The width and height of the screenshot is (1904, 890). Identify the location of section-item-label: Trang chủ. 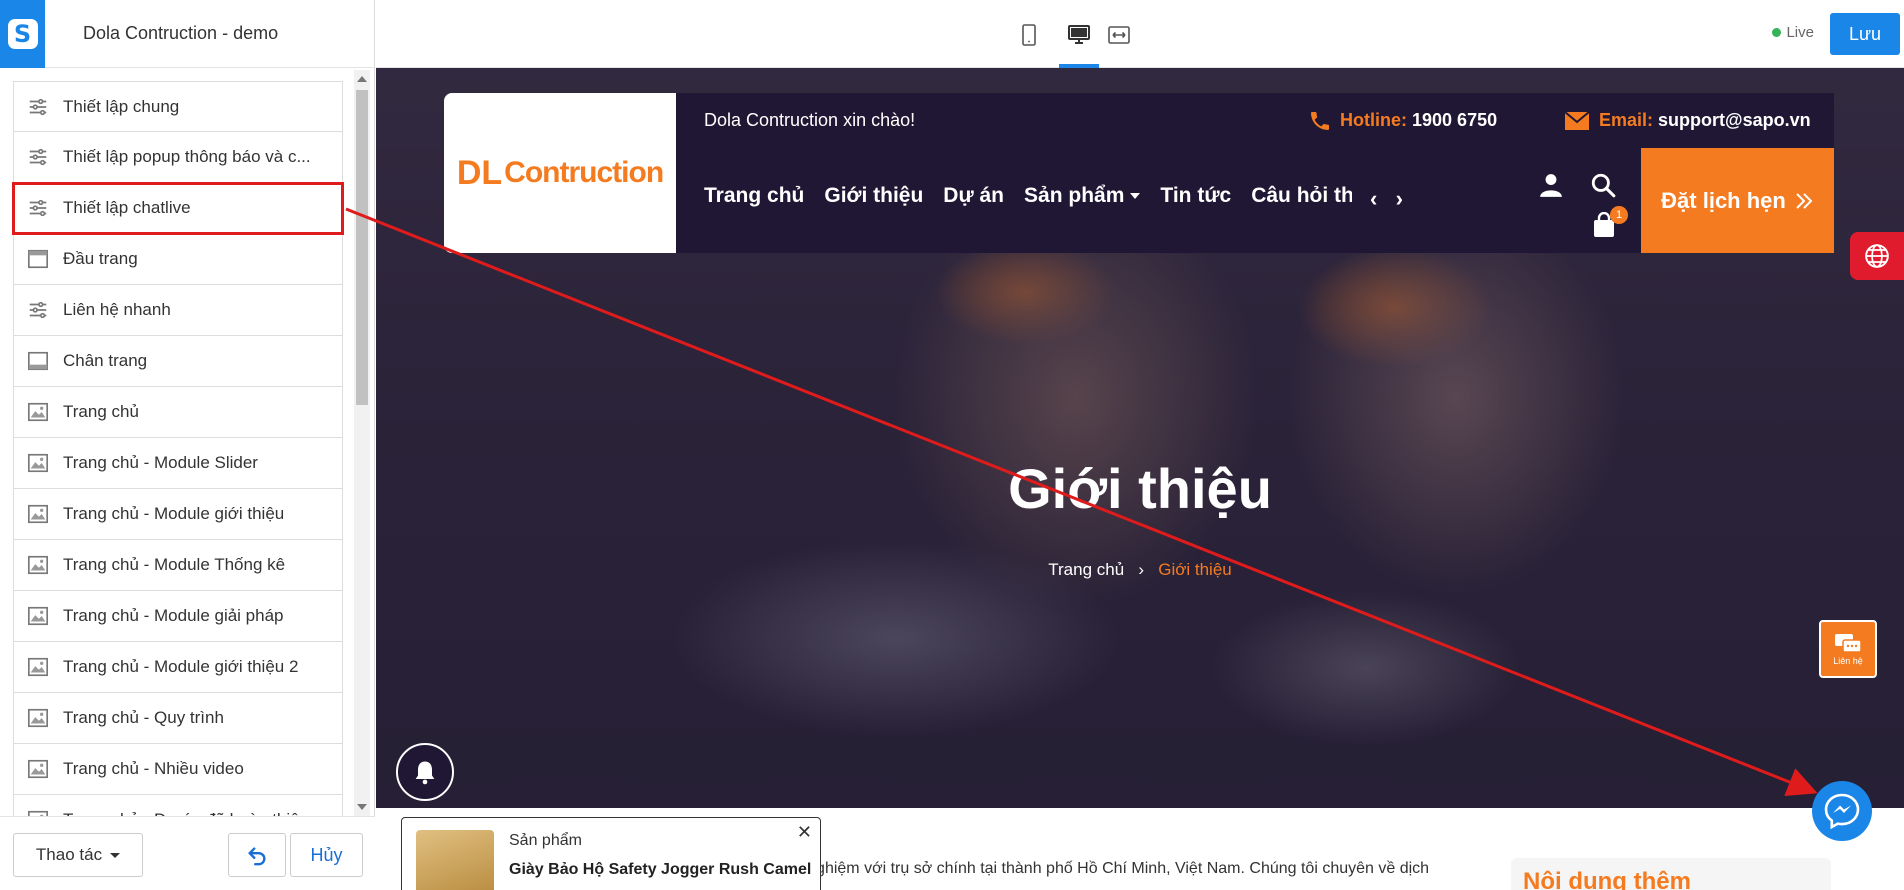
(101, 411).